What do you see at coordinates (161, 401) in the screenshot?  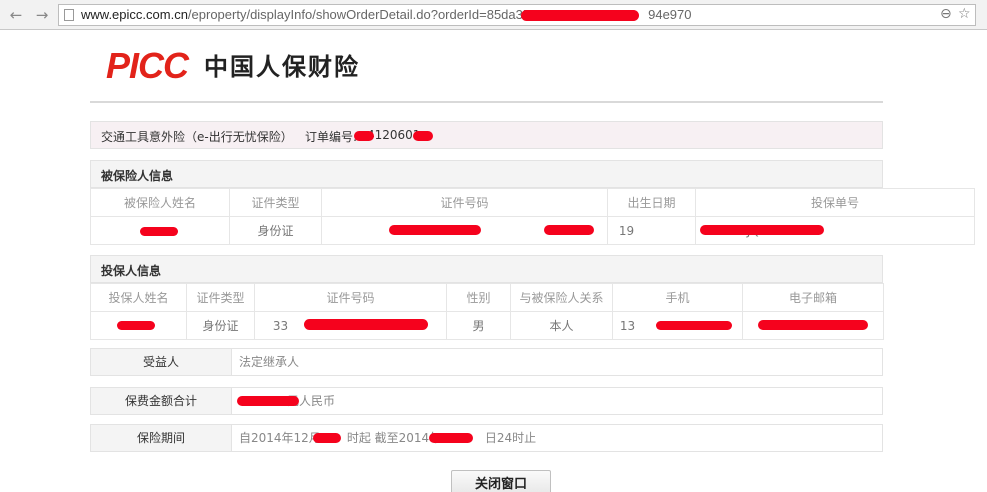 I see `premium-label: 保费金额合计` at bounding box center [161, 401].